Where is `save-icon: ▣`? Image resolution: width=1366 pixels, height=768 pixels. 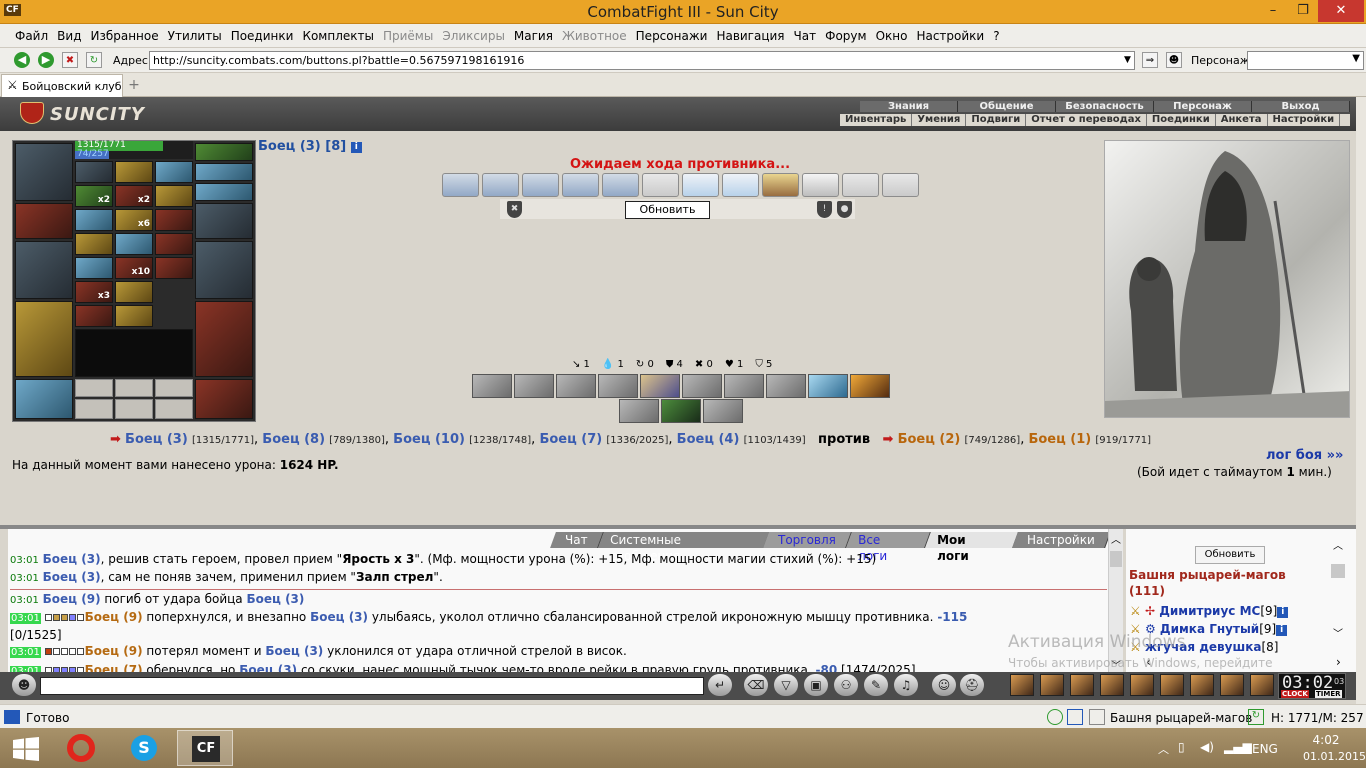
save-icon: ▣ is located at coordinates (816, 685).